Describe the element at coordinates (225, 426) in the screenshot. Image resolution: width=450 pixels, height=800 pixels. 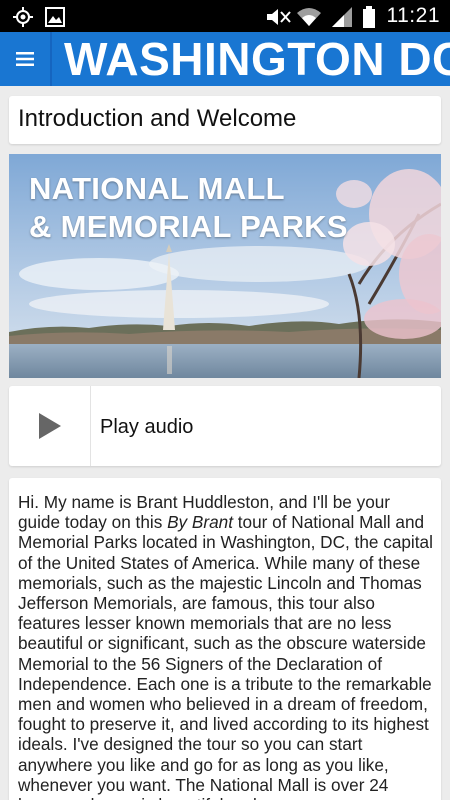
I see `audio-card: Play audio` at that location.